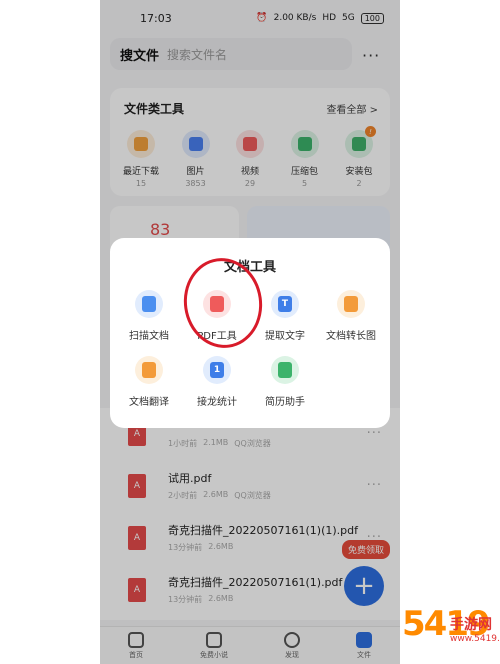 Image resolution: width=500 pixels, height=664 pixels. What do you see at coordinates (285, 402) in the screenshot?
I see `tool-label: 简历助手` at bounding box center [285, 402].